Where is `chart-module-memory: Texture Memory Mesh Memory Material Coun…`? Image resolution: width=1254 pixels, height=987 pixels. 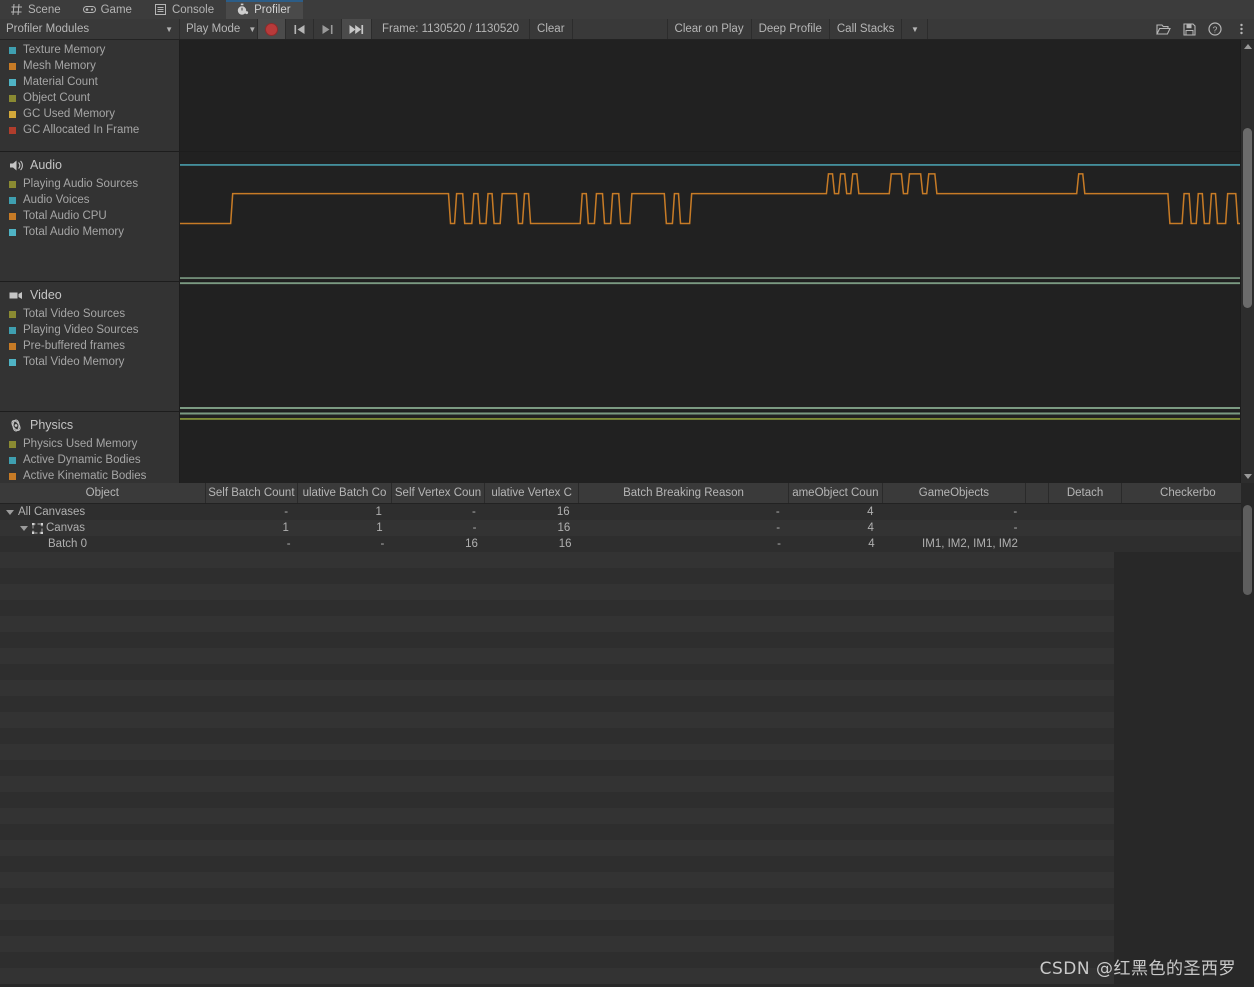 chart-module-memory: Texture Memory Mesh Memory Material Coun… is located at coordinates (627, 96).